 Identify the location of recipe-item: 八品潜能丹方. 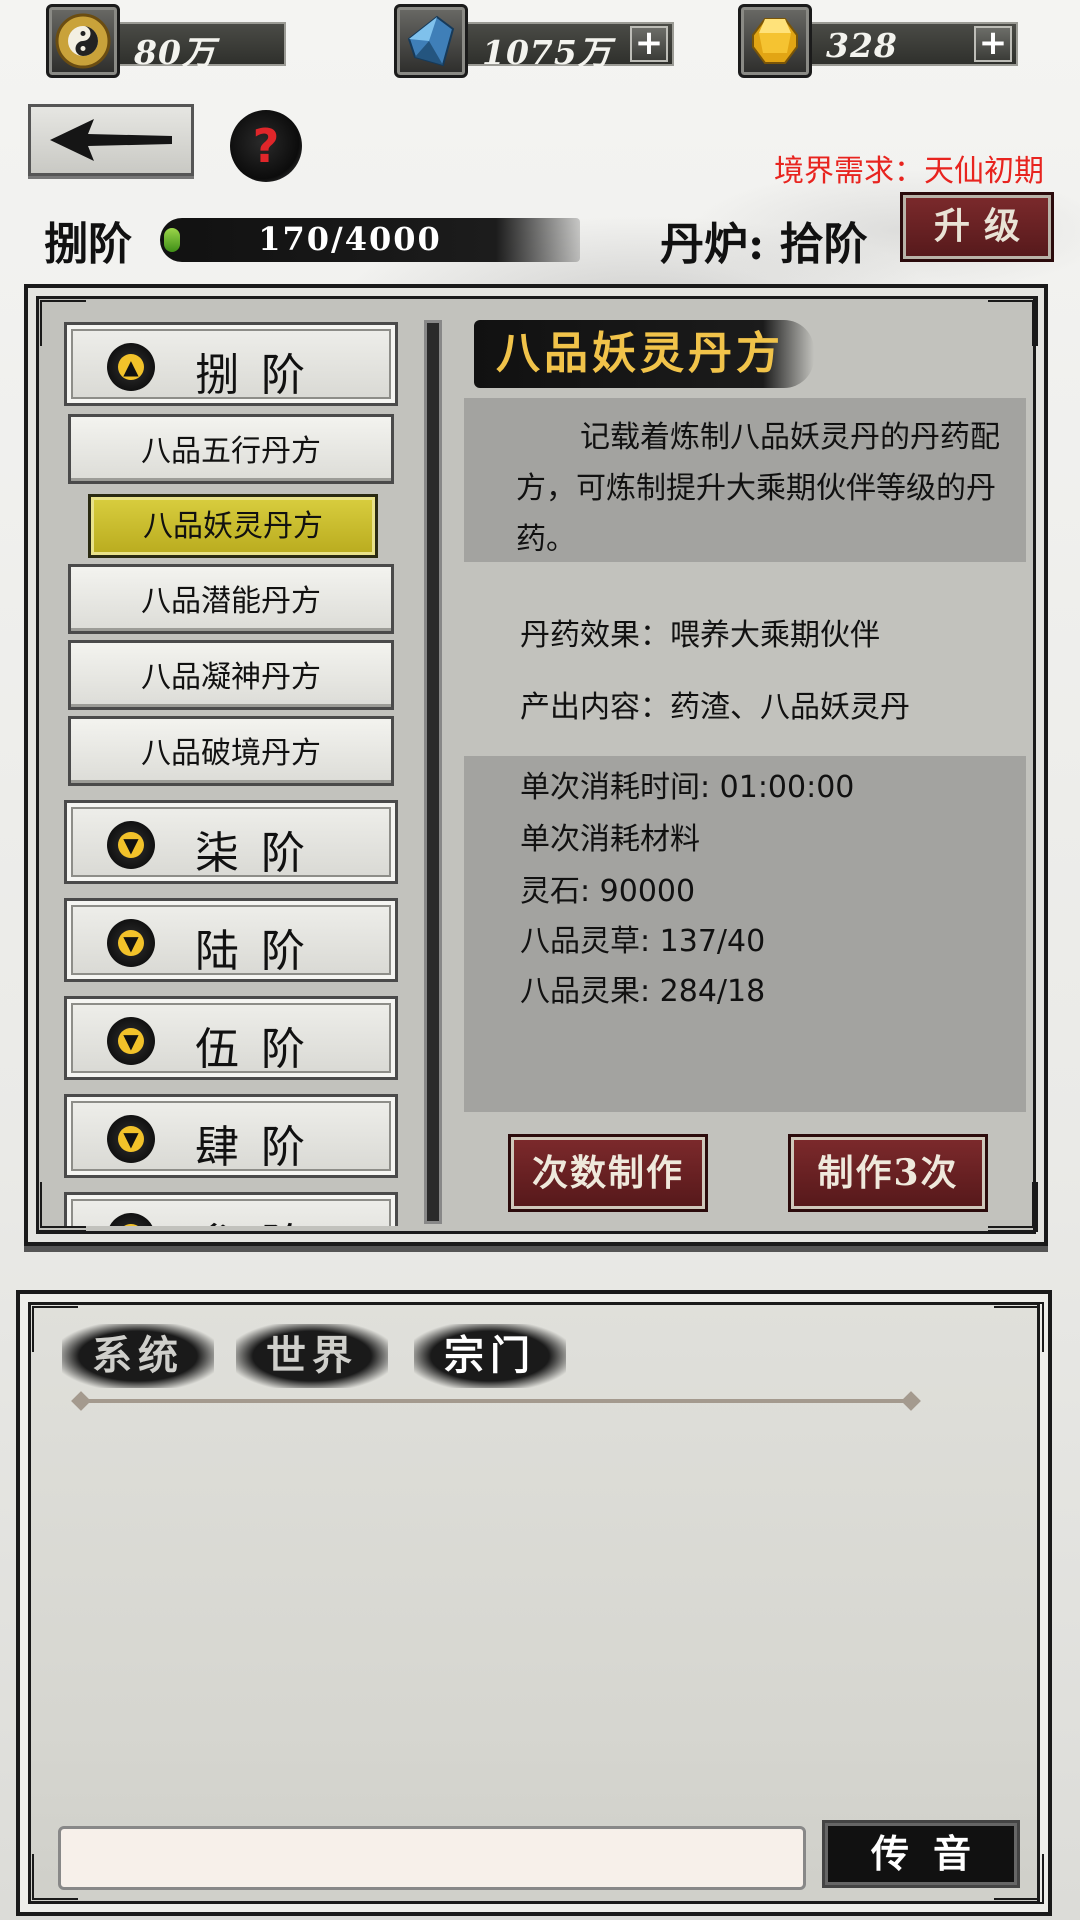
(231, 599).